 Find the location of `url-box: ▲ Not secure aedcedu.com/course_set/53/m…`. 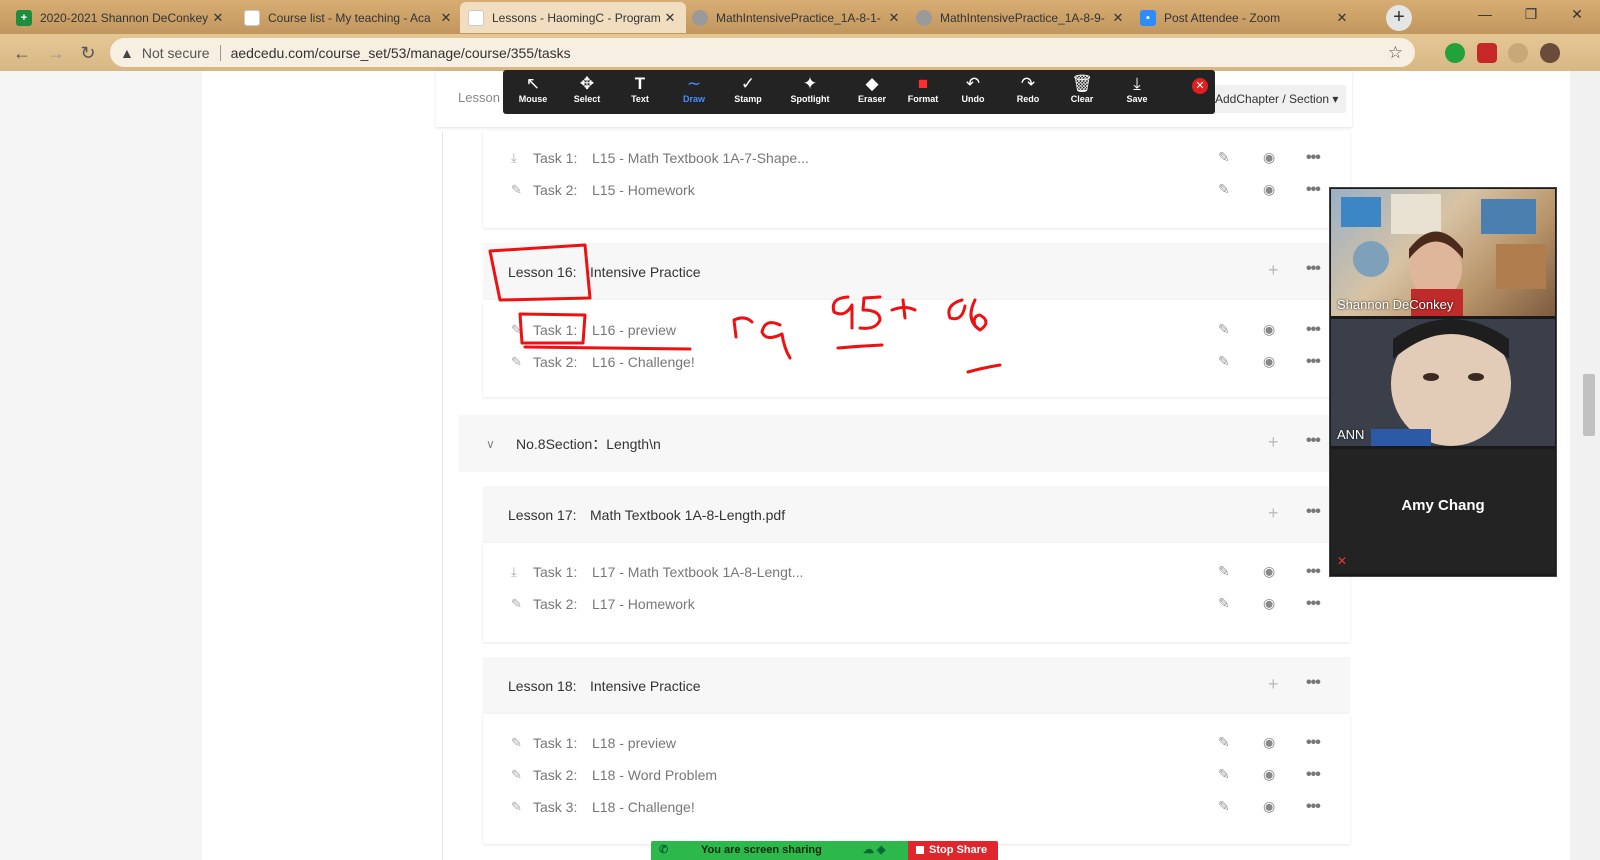

url-box: ▲ Not secure aedcedu.com/course_set/53/m… is located at coordinates (762, 52).